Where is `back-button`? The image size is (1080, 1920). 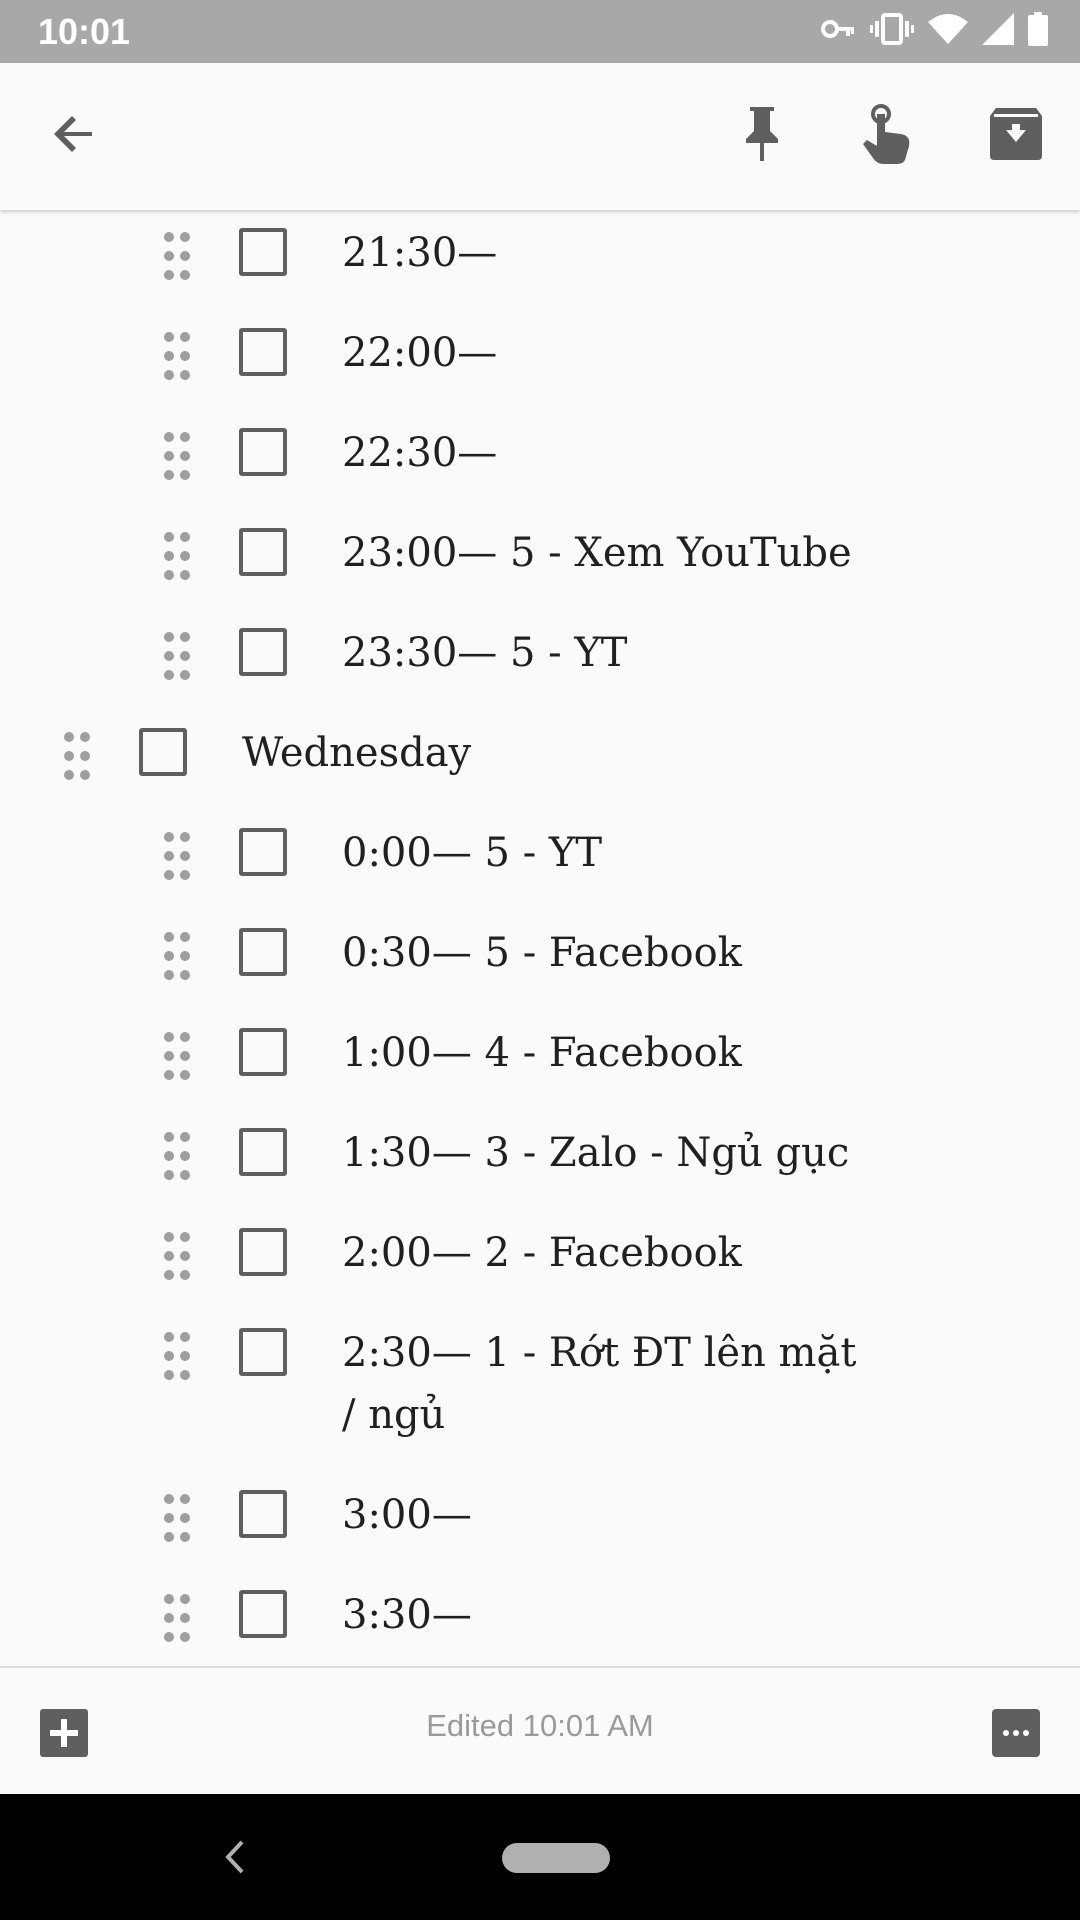
back-button is located at coordinates (74, 136).